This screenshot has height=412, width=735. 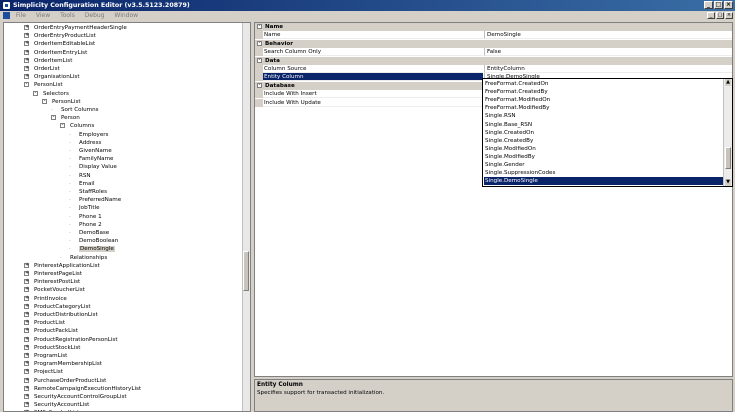 What do you see at coordinates (603, 157) in the screenshot?
I see `dropdown-option: Single.ModifiedBy` at bounding box center [603, 157].